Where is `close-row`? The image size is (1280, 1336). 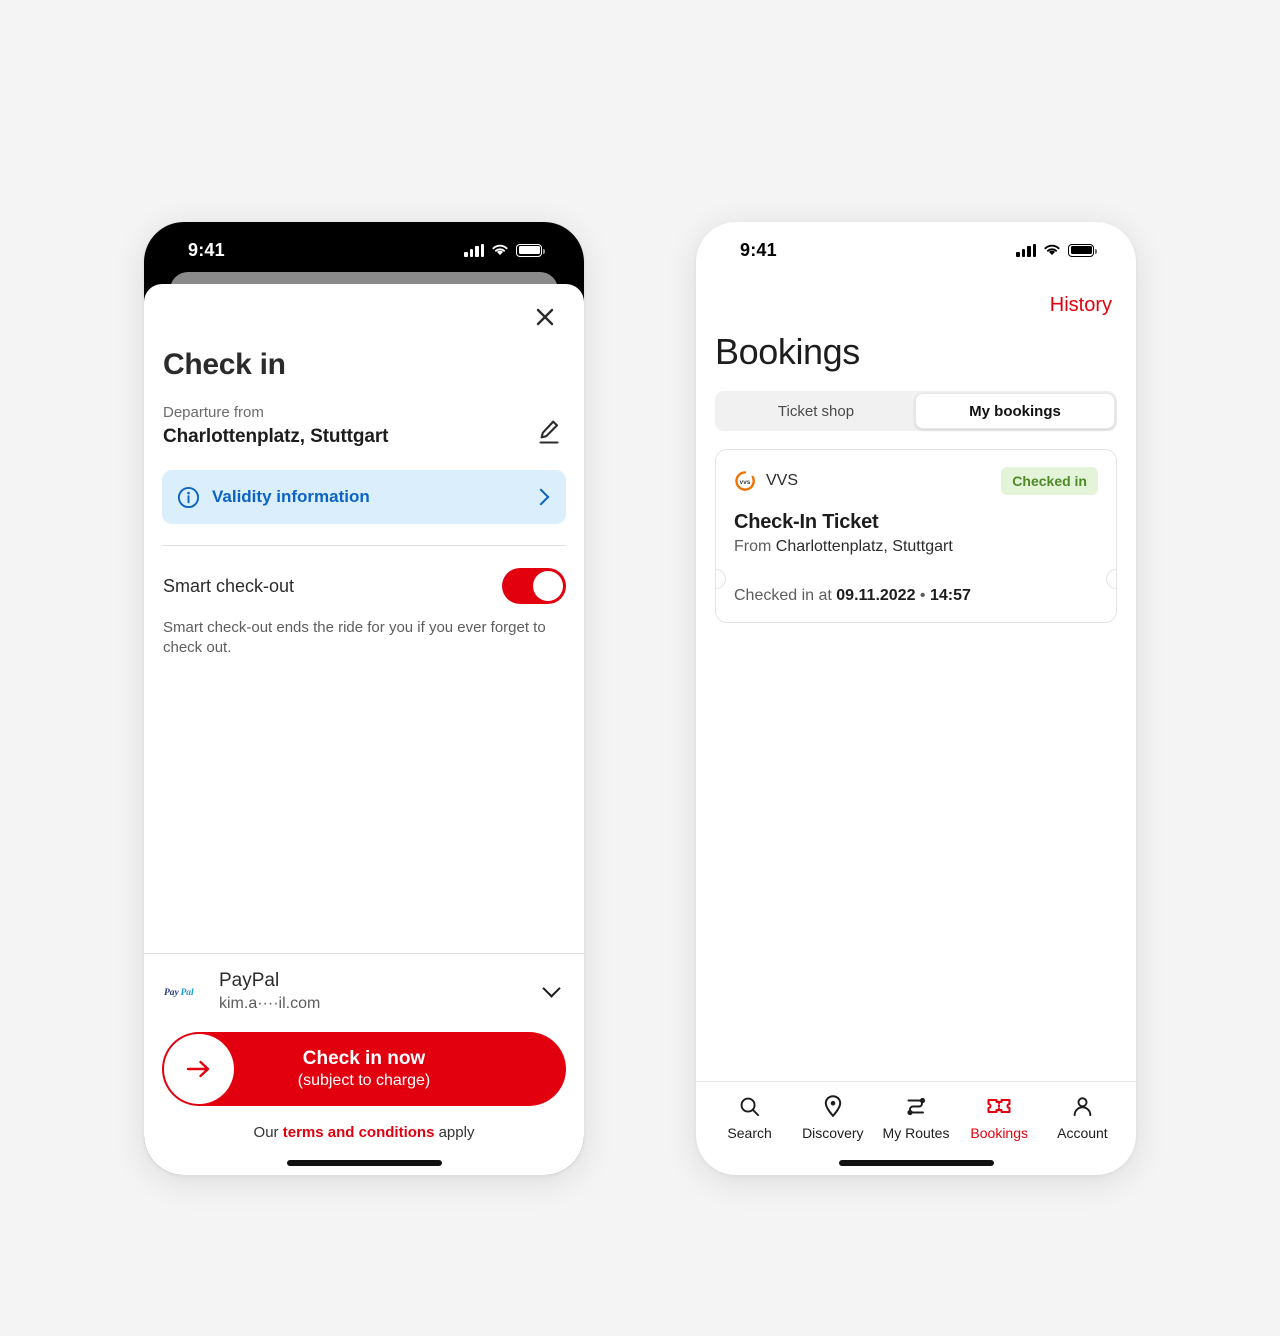
close-row is located at coordinates (364, 310).